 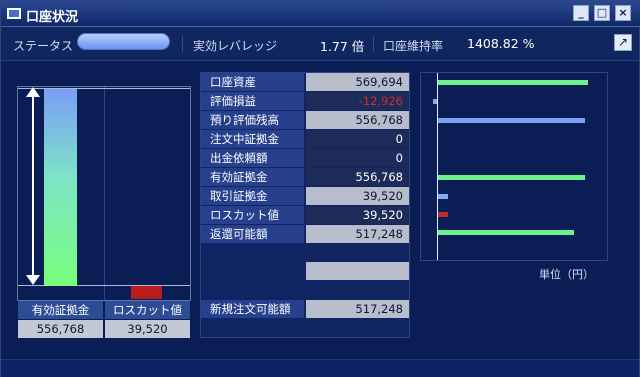 I want to click on footer-bar, so click(x=320, y=368).